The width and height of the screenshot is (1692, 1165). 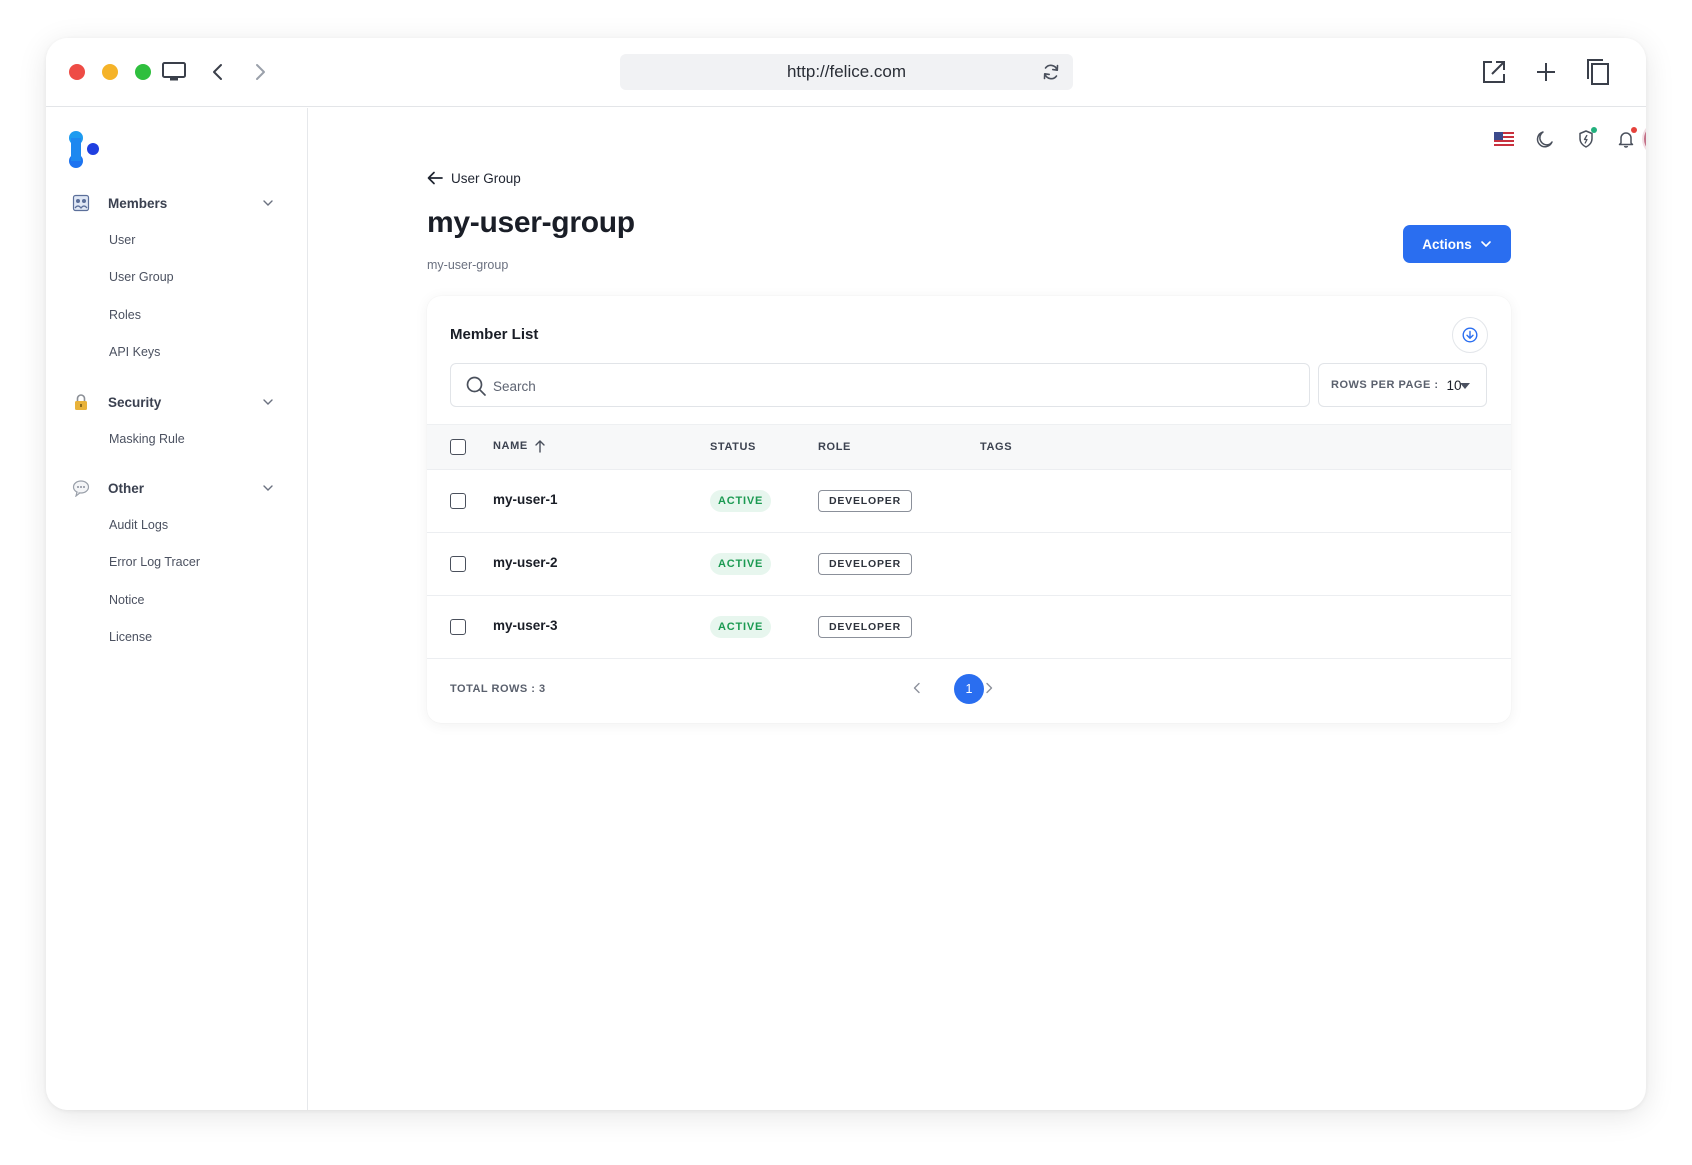 I want to click on external-link-icon, so click(x=1494, y=72).